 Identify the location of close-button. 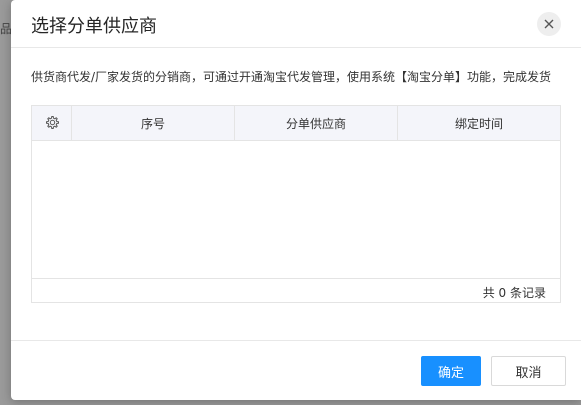
(549, 24).